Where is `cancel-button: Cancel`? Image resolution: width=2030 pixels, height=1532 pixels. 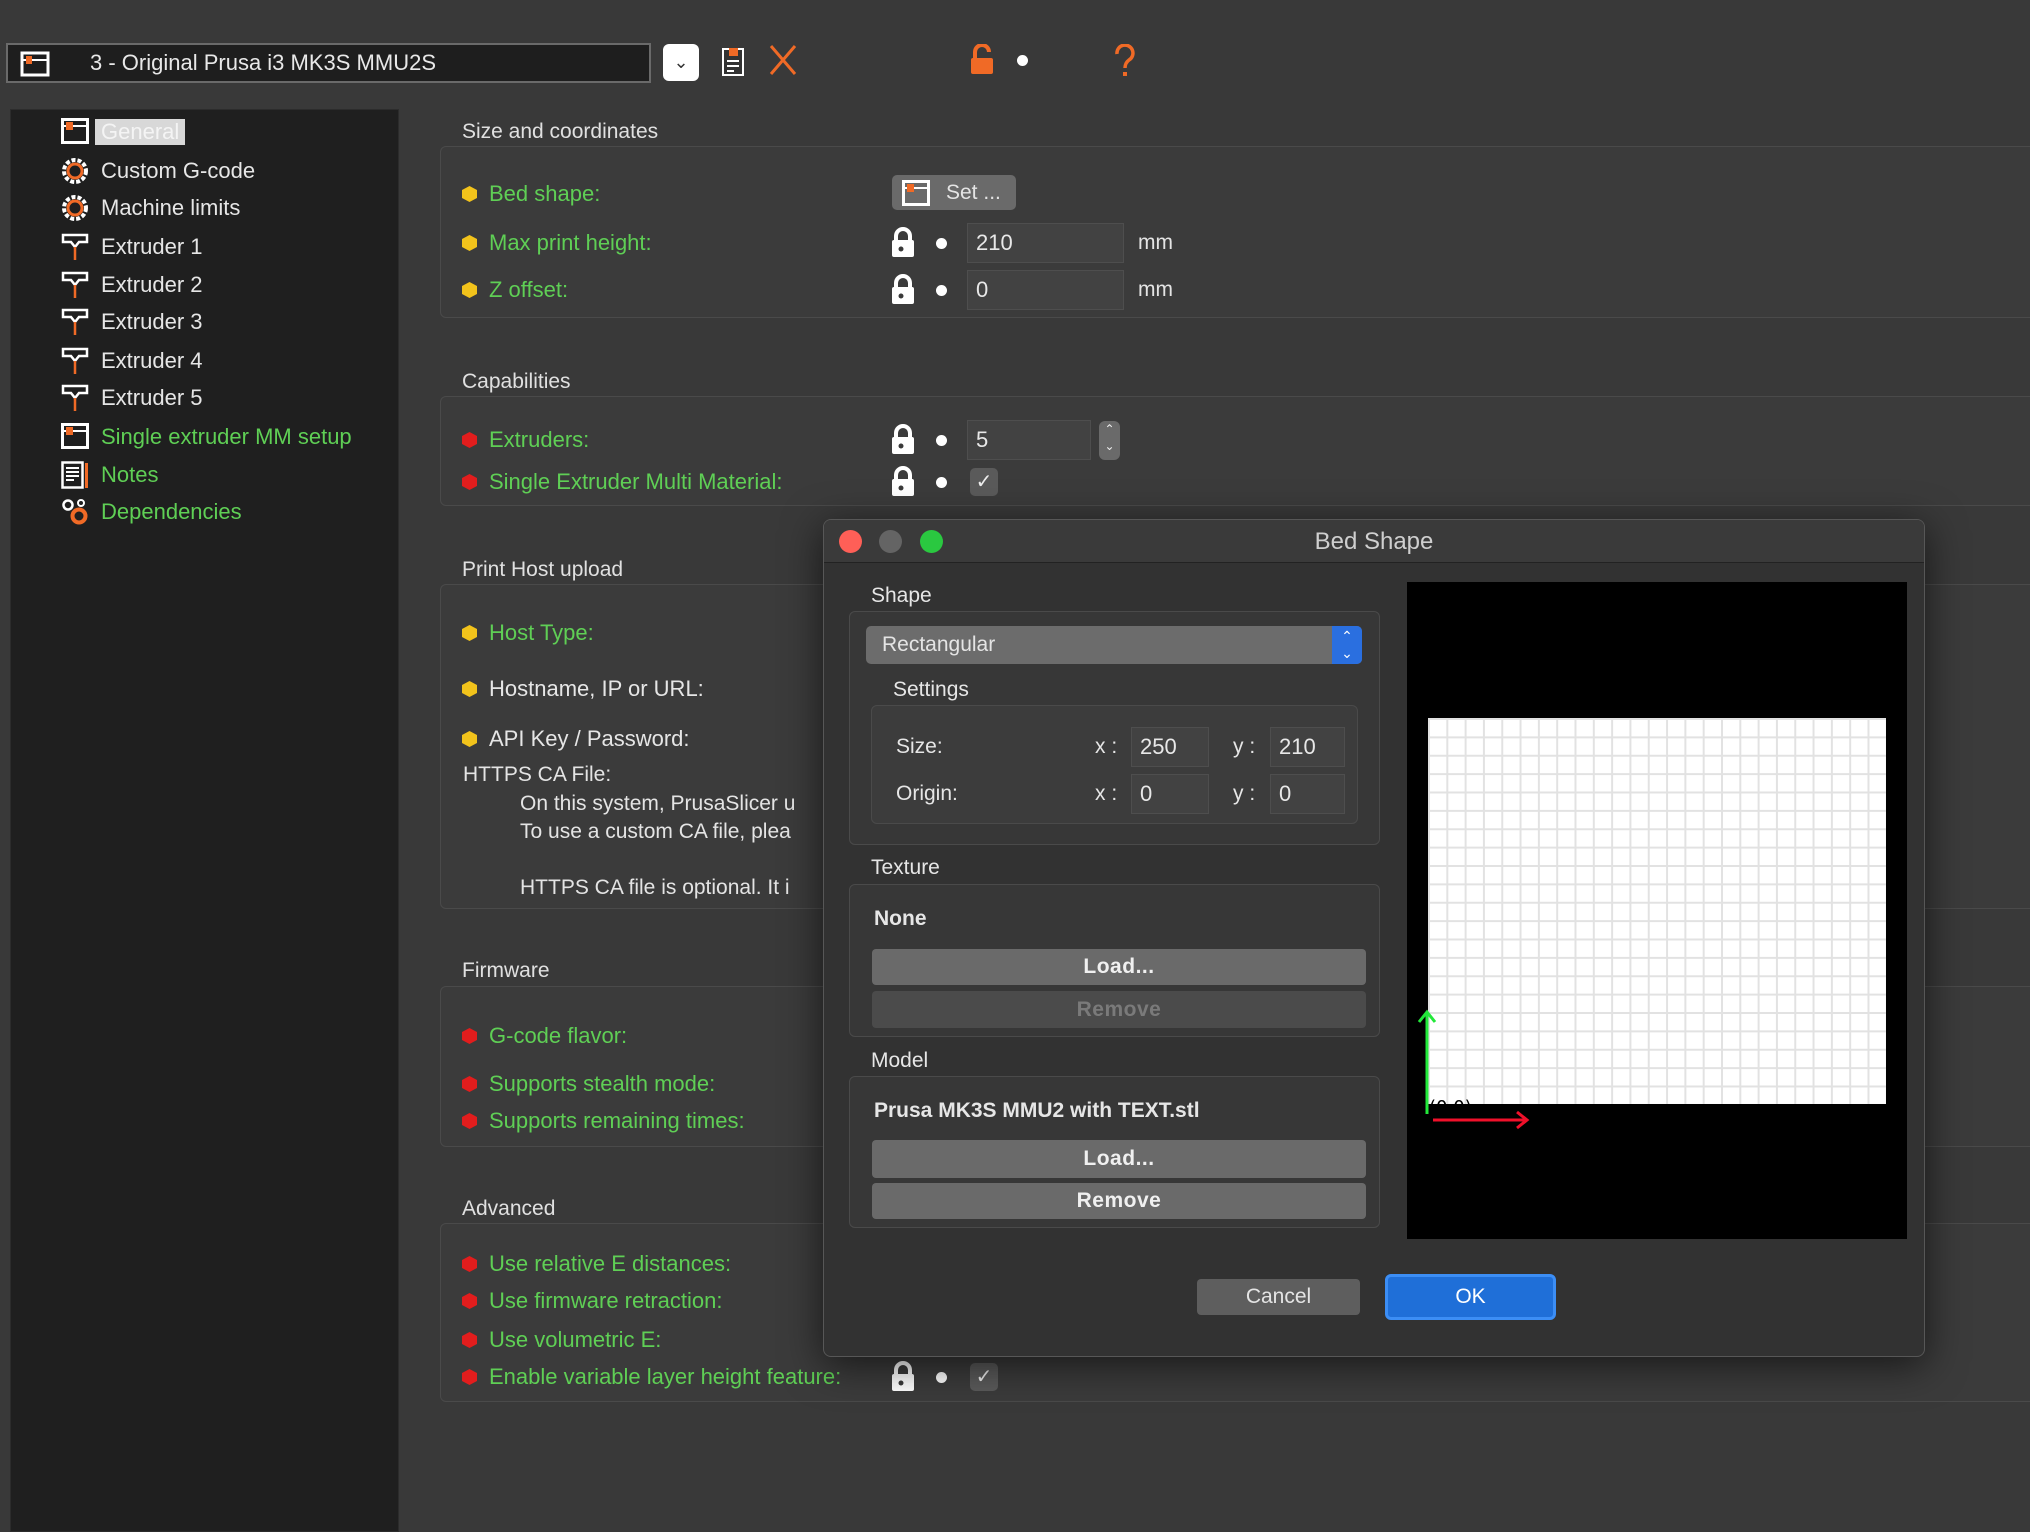 cancel-button: Cancel is located at coordinates (1278, 1297).